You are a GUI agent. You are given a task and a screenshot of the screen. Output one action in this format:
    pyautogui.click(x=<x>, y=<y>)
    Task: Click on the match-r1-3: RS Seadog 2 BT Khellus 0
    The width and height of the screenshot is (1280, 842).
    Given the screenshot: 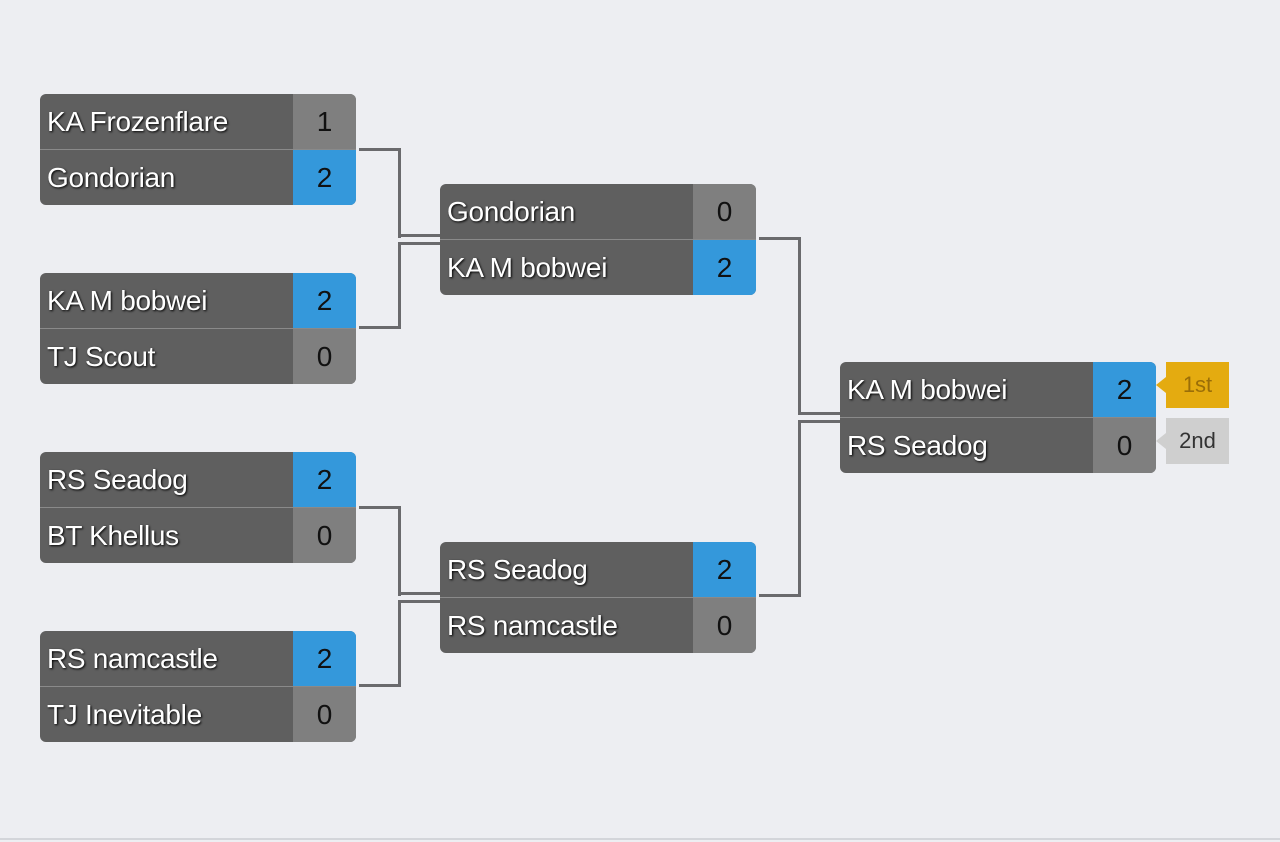 What is the action you would take?
    pyautogui.click(x=198, y=507)
    